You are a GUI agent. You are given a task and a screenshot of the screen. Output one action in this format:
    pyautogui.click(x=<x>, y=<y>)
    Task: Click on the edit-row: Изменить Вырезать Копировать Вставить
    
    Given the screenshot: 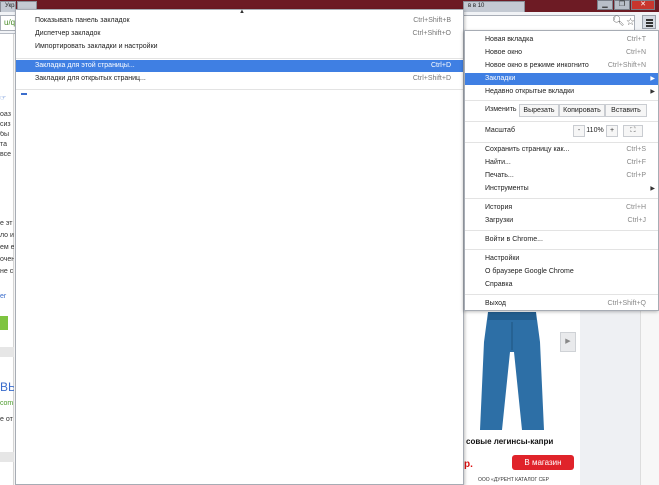 What is the action you would take?
    pyautogui.click(x=561, y=111)
    